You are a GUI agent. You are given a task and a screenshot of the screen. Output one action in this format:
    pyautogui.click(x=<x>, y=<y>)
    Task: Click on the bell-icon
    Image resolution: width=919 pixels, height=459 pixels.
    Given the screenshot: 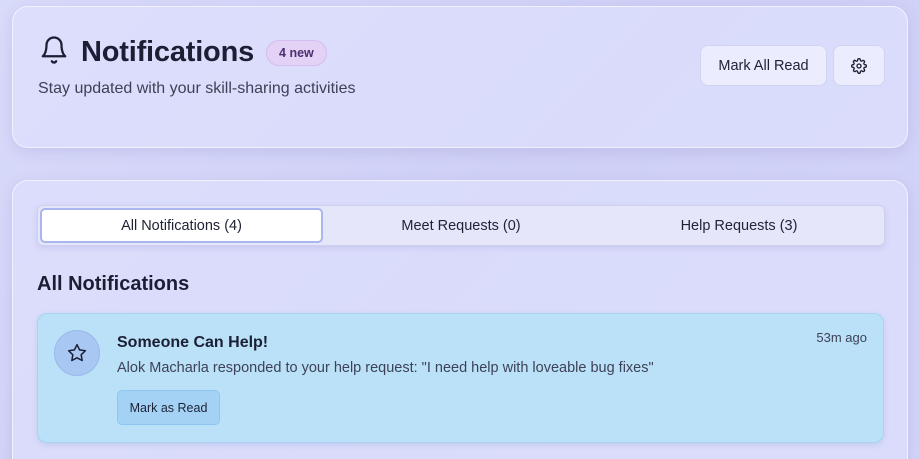 What is the action you would take?
    pyautogui.click(x=60, y=52)
    